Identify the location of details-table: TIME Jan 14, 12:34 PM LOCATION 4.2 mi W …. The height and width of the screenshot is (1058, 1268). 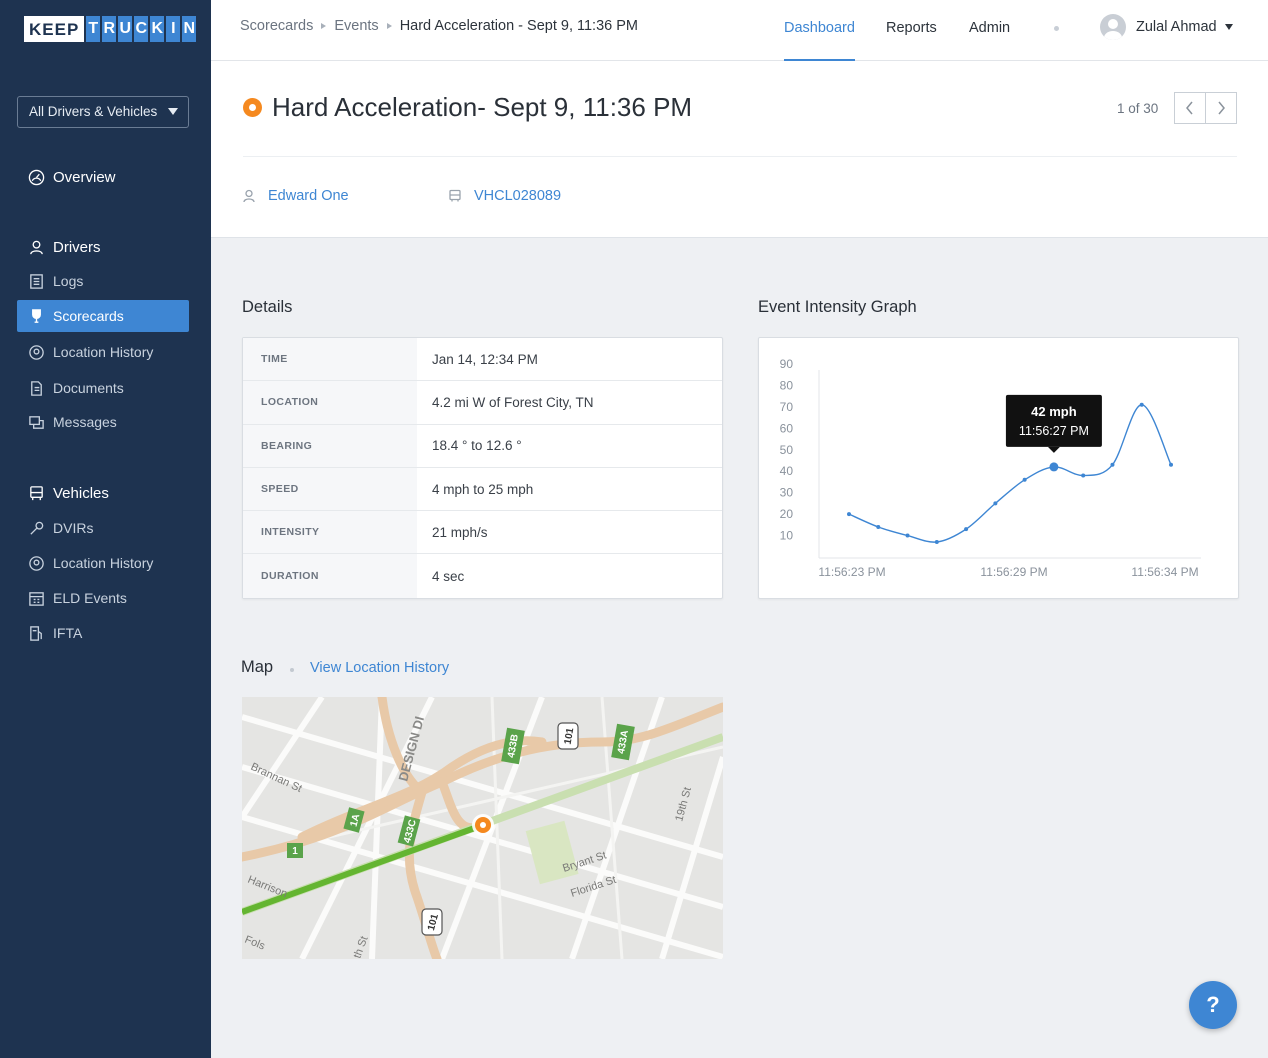
(482, 468).